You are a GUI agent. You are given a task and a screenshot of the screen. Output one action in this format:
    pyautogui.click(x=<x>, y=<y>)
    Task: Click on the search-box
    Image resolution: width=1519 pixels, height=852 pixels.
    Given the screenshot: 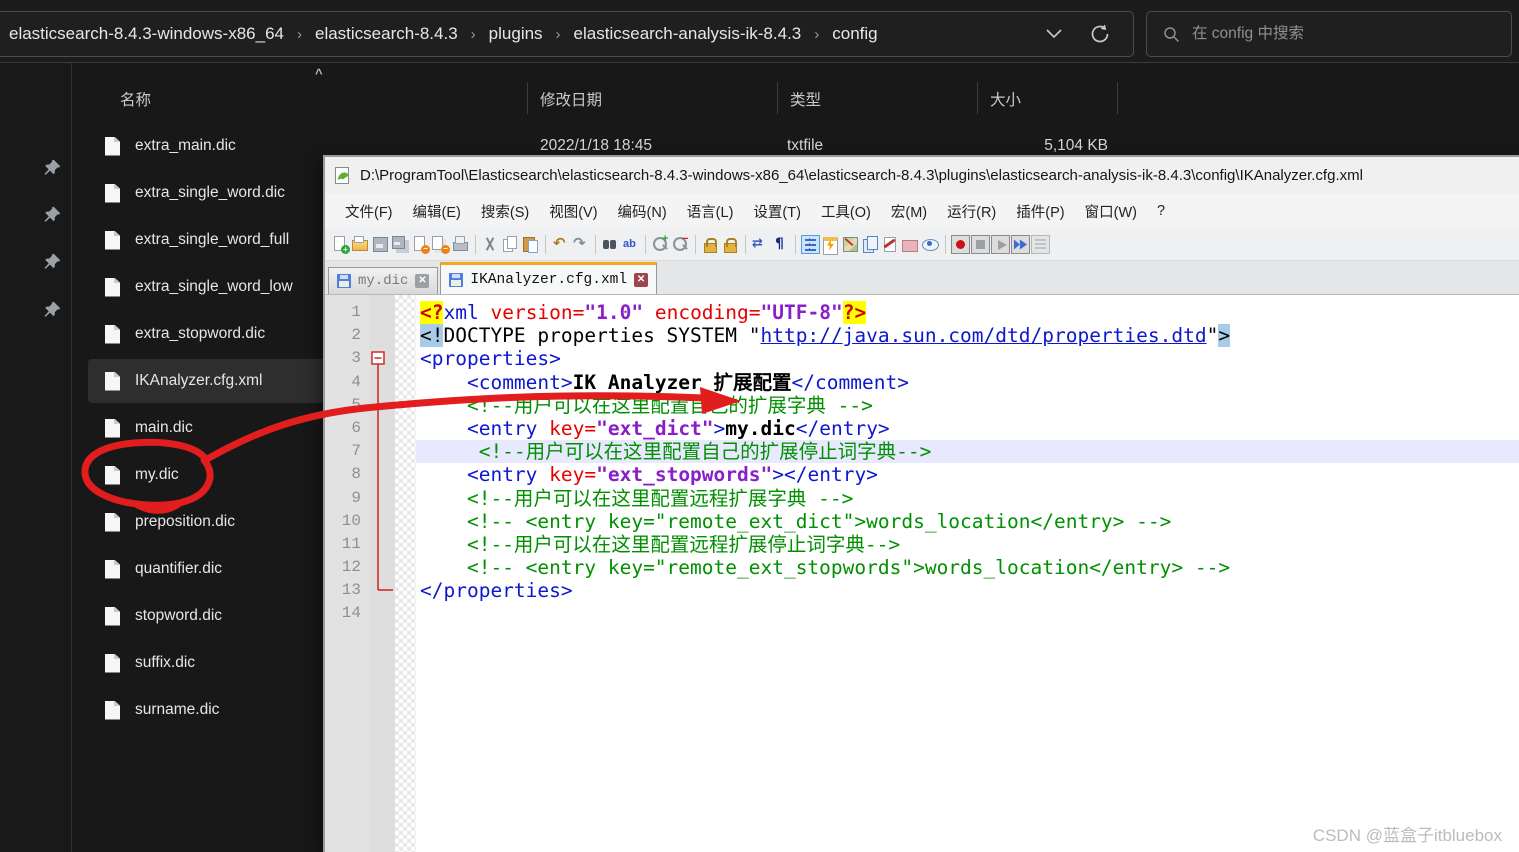 What is the action you would take?
    pyautogui.click(x=1329, y=34)
    